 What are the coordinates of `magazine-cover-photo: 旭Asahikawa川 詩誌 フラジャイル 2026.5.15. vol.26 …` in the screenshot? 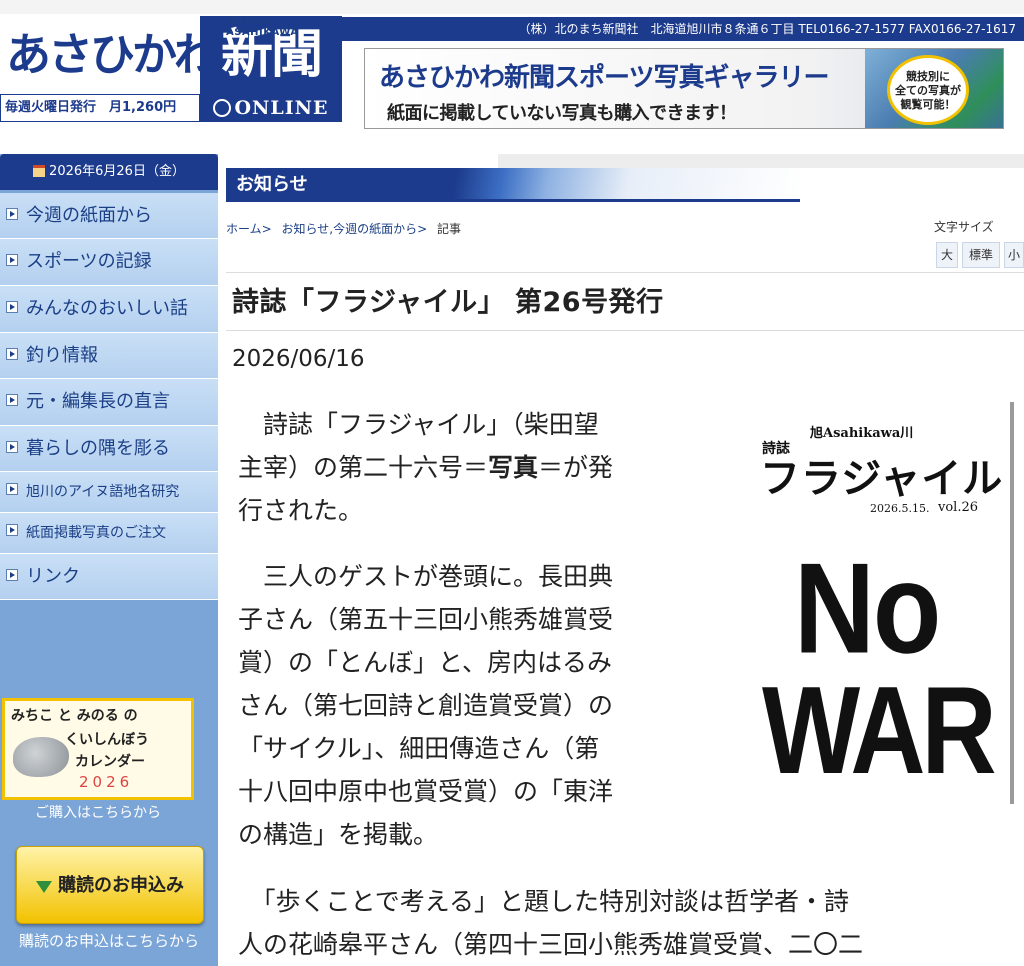 It's located at (873, 603).